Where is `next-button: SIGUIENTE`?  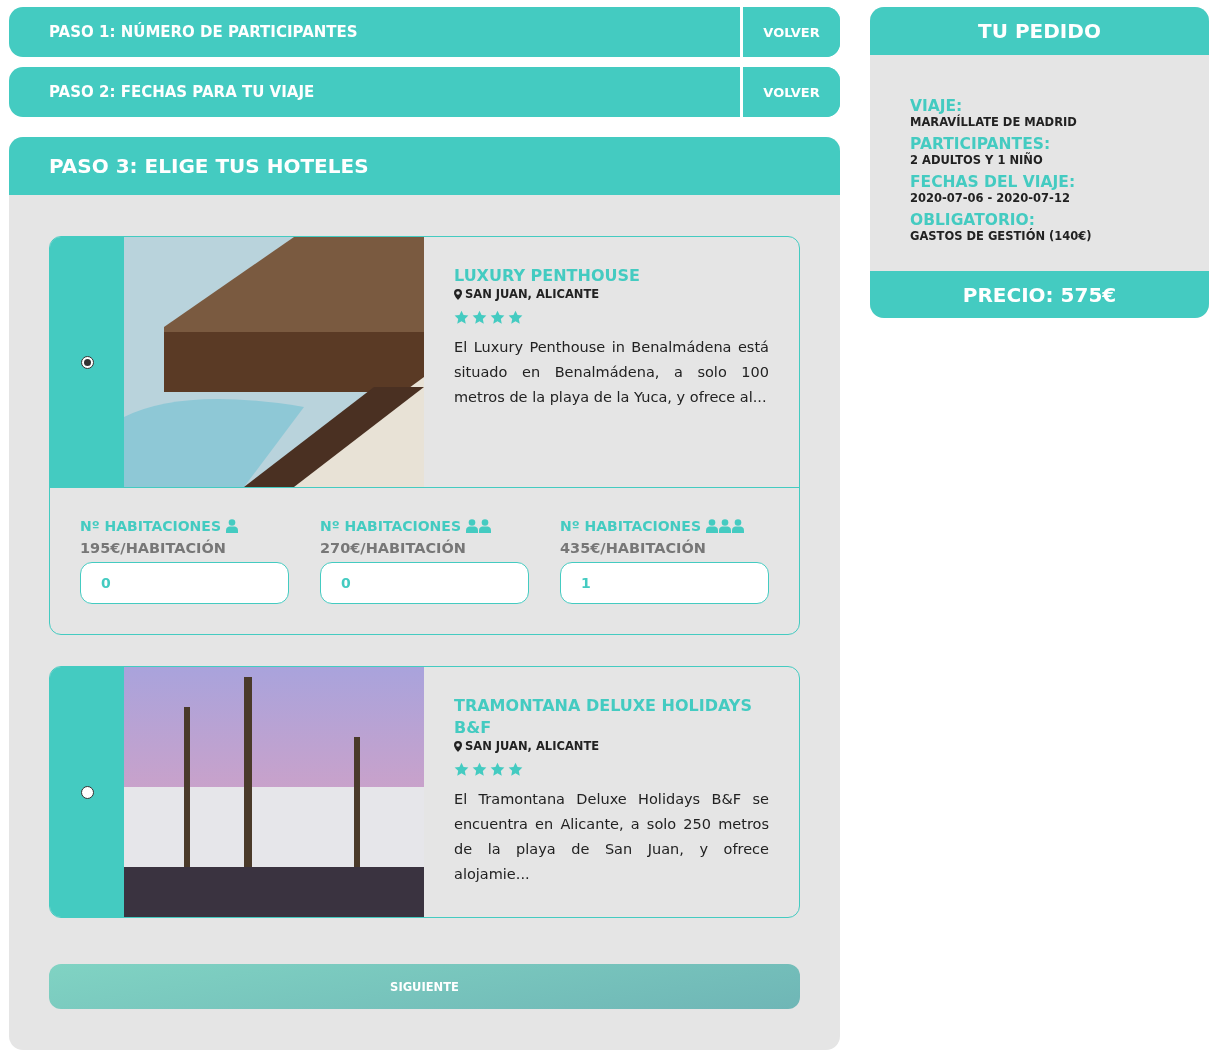
next-button: SIGUIENTE is located at coordinates (424, 986).